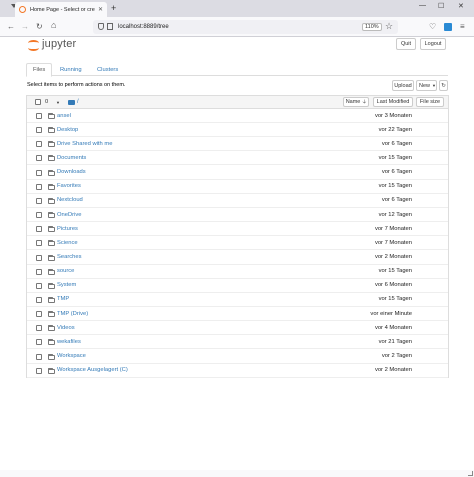  Describe the element at coordinates (84, 144) in the screenshot. I see `item-name-link: Drive Shared with me` at that location.